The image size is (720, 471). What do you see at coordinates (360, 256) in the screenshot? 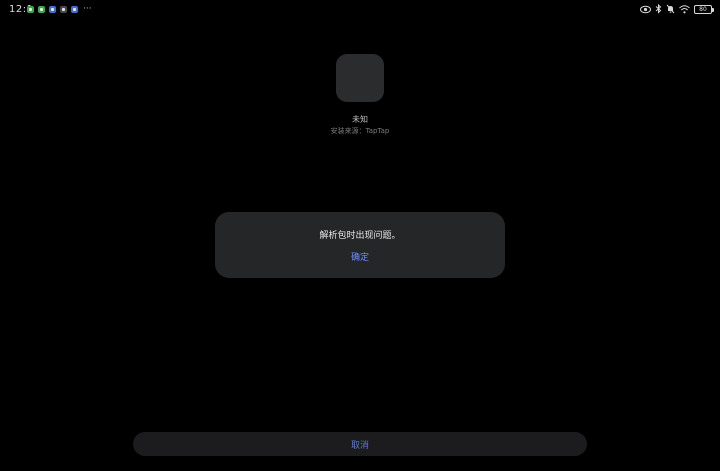
I see `confirm-button: 确定` at bounding box center [360, 256].